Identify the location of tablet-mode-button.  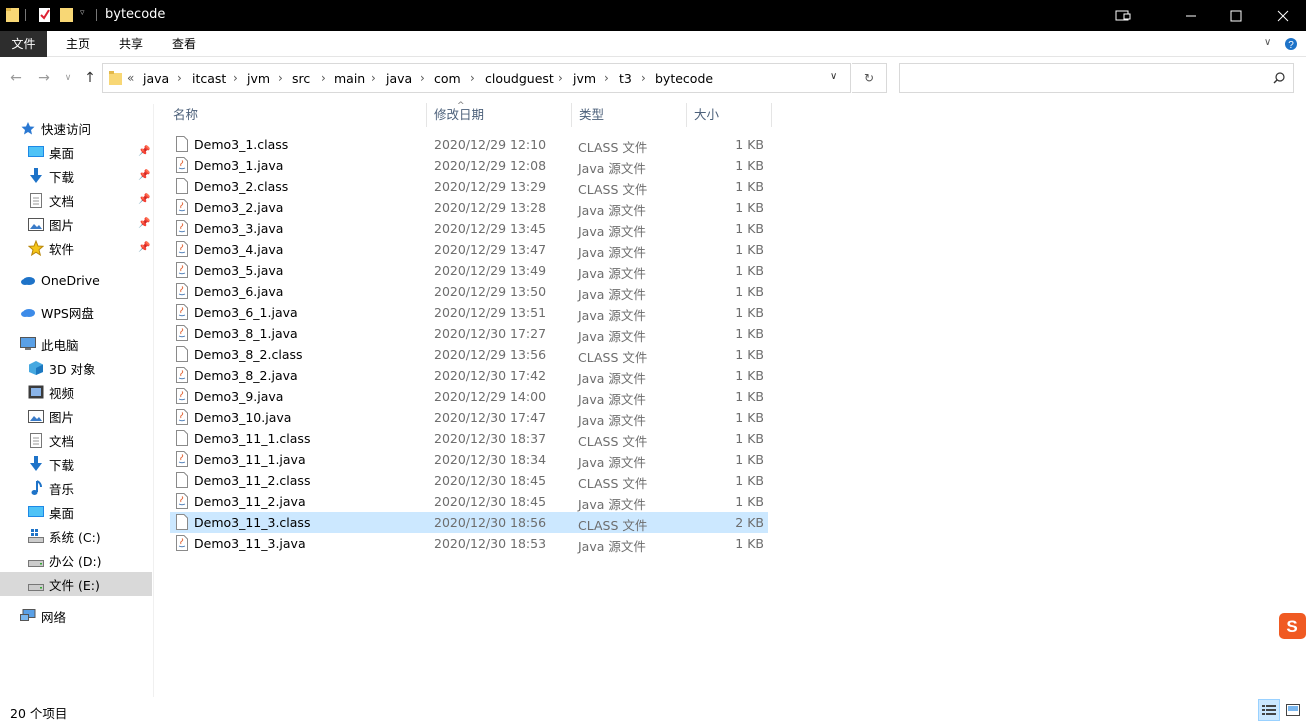
(1123, 15).